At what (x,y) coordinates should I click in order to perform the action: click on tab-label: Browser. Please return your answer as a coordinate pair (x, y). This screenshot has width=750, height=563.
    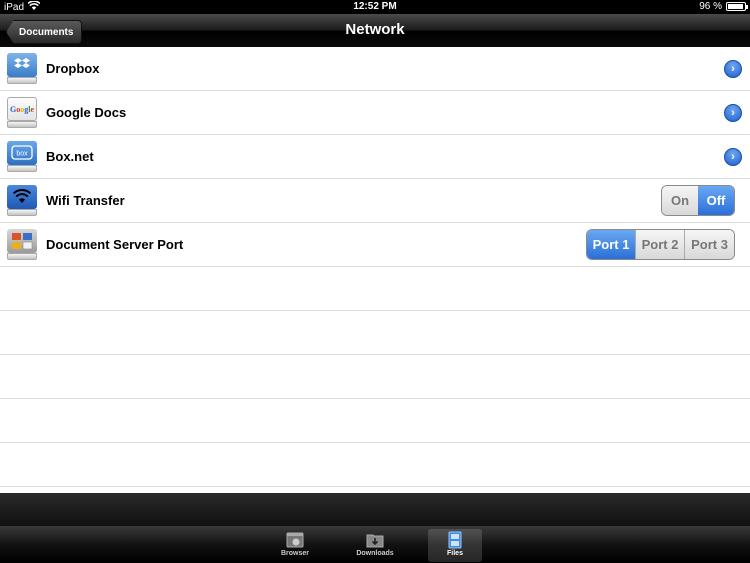
    Looking at the image, I should click on (294, 553).